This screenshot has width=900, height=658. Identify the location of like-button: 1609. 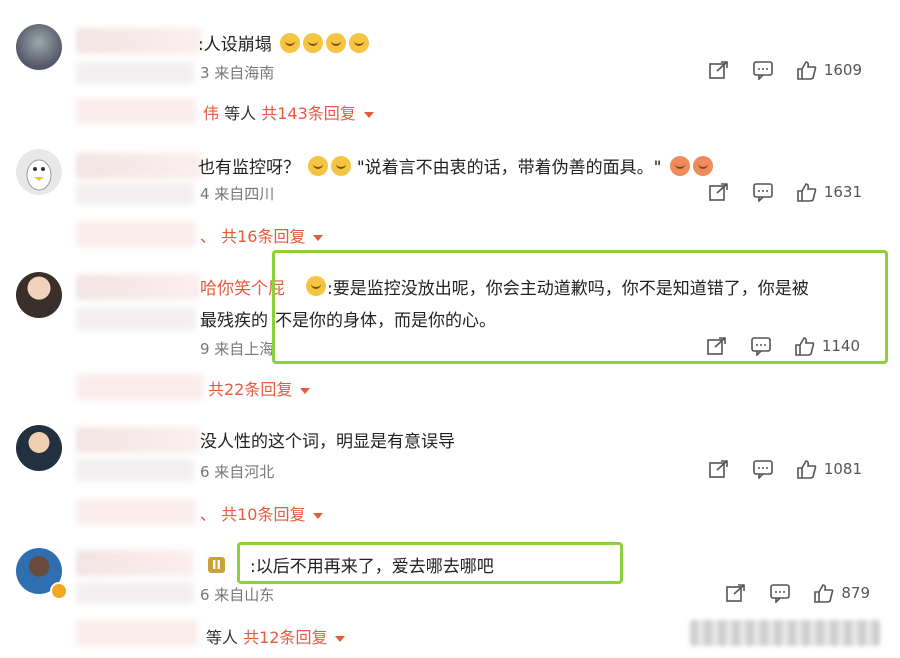
(829, 70).